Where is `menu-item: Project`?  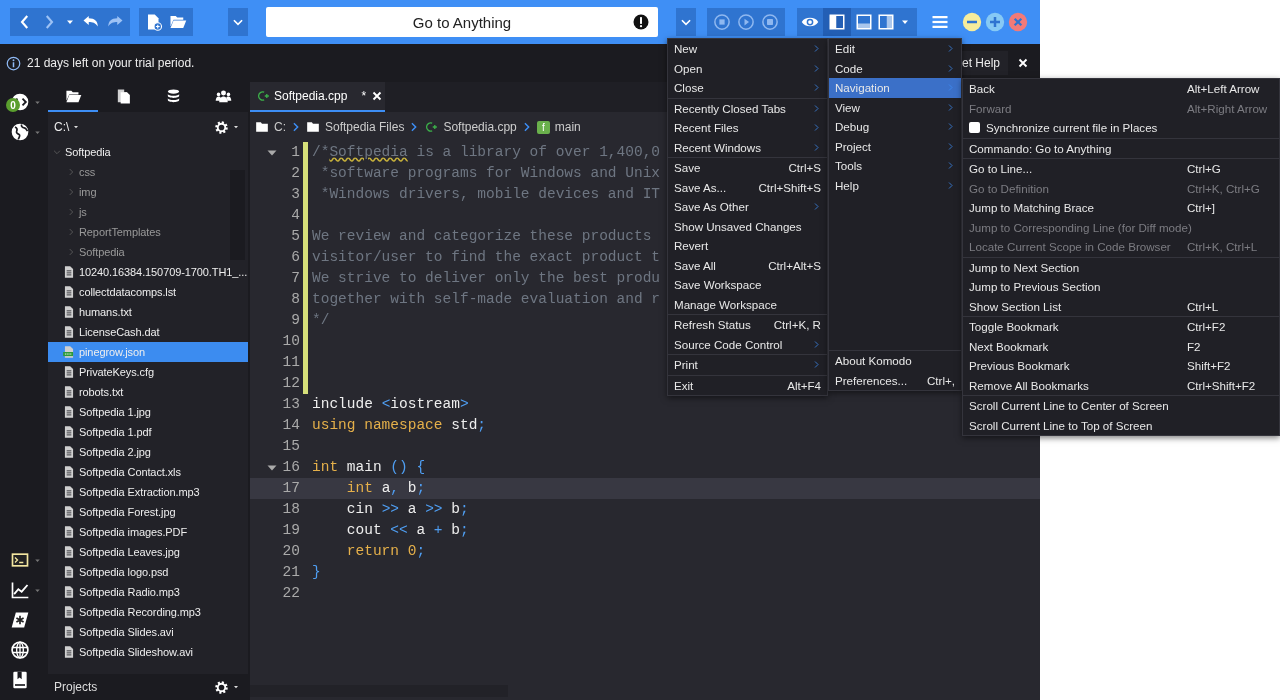 menu-item: Project is located at coordinates (895, 146).